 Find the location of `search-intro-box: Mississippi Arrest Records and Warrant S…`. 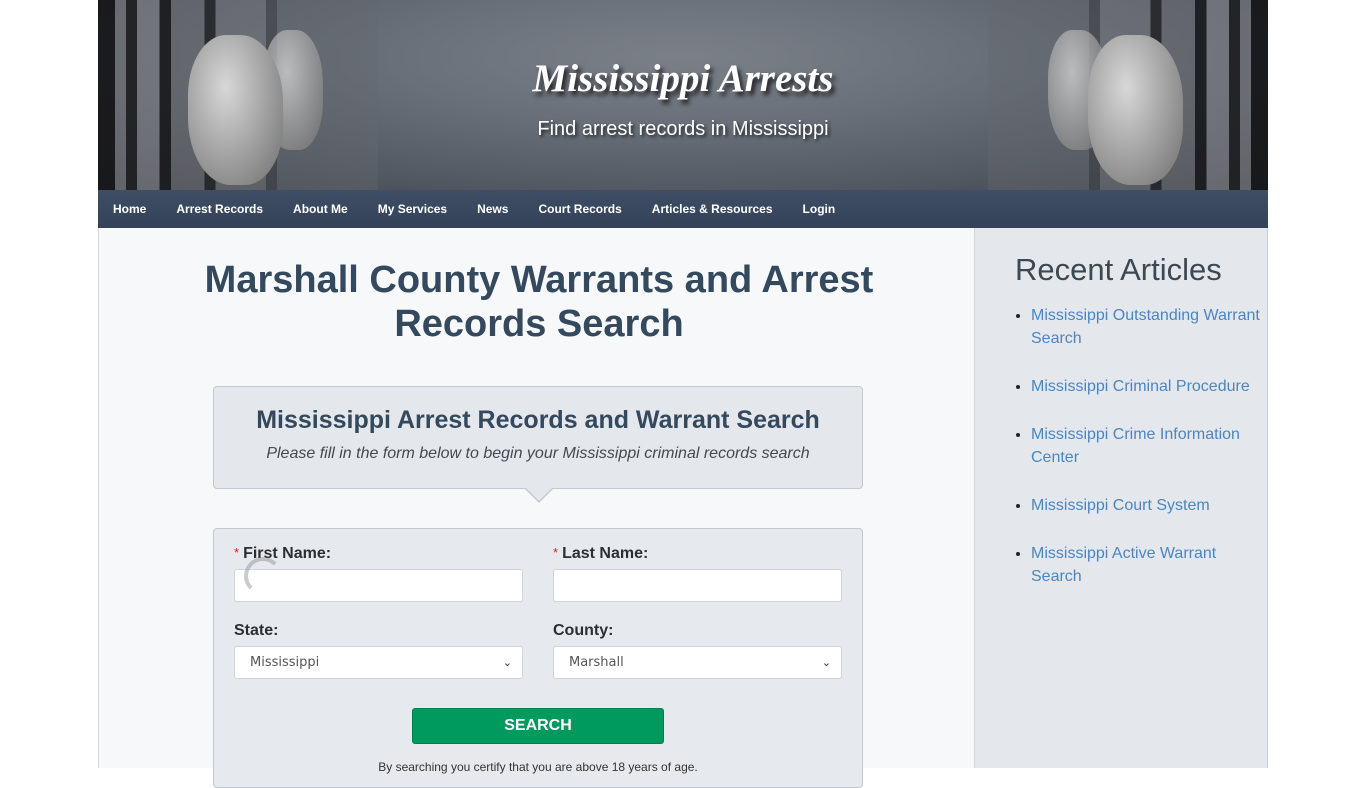

search-intro-box: Mississippi Arrest Records and Warrant S… is located at coordinates (538, 444).